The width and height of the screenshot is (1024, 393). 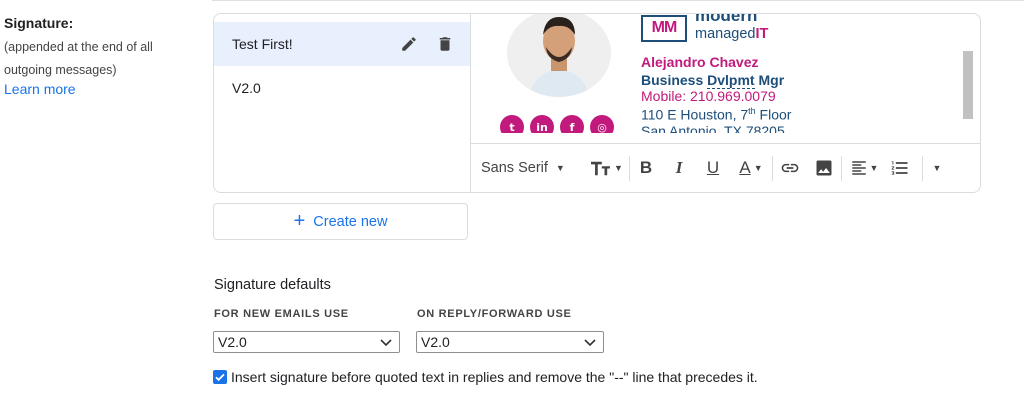 What do you see at coordinates (272, 285) in the screenshot?
I see `signature-defaults-title: Signature defaults` at bounding box center [272, 285].